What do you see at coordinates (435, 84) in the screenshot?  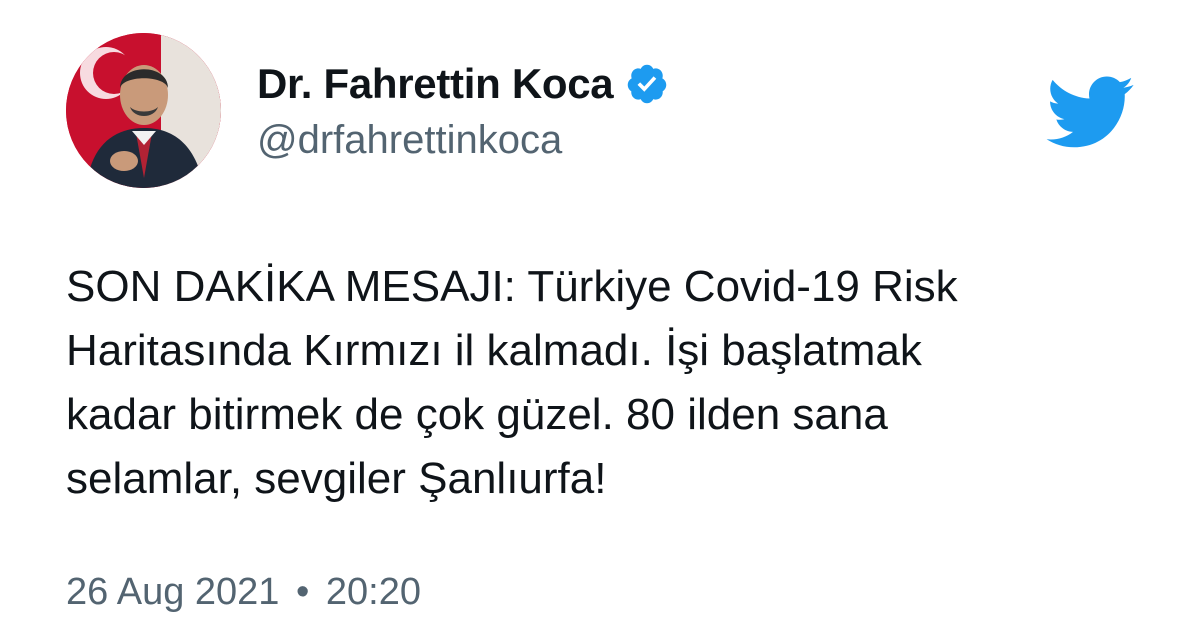 I see `author-display-name: Dr. Fahrettin Koca` at bounding box center [435, 84].